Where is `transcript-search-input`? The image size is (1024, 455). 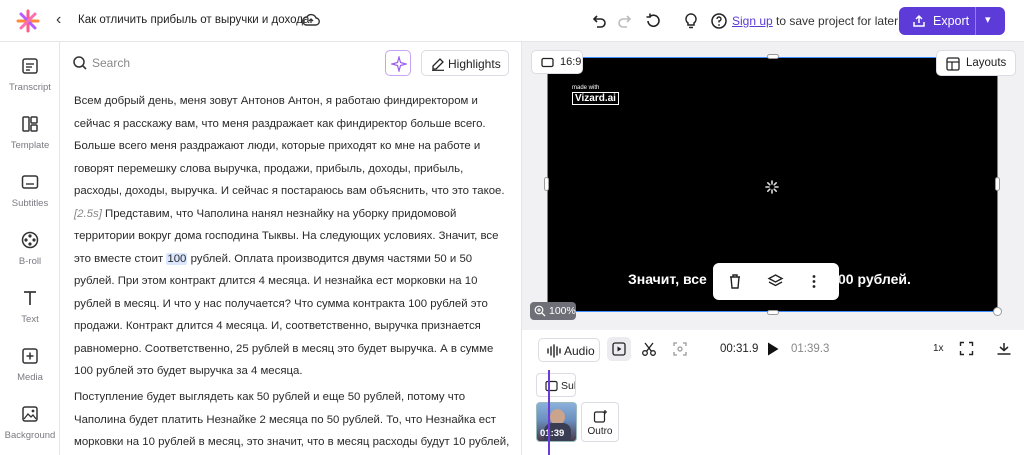 transcript-search-input is located at coordinates (192, 63).